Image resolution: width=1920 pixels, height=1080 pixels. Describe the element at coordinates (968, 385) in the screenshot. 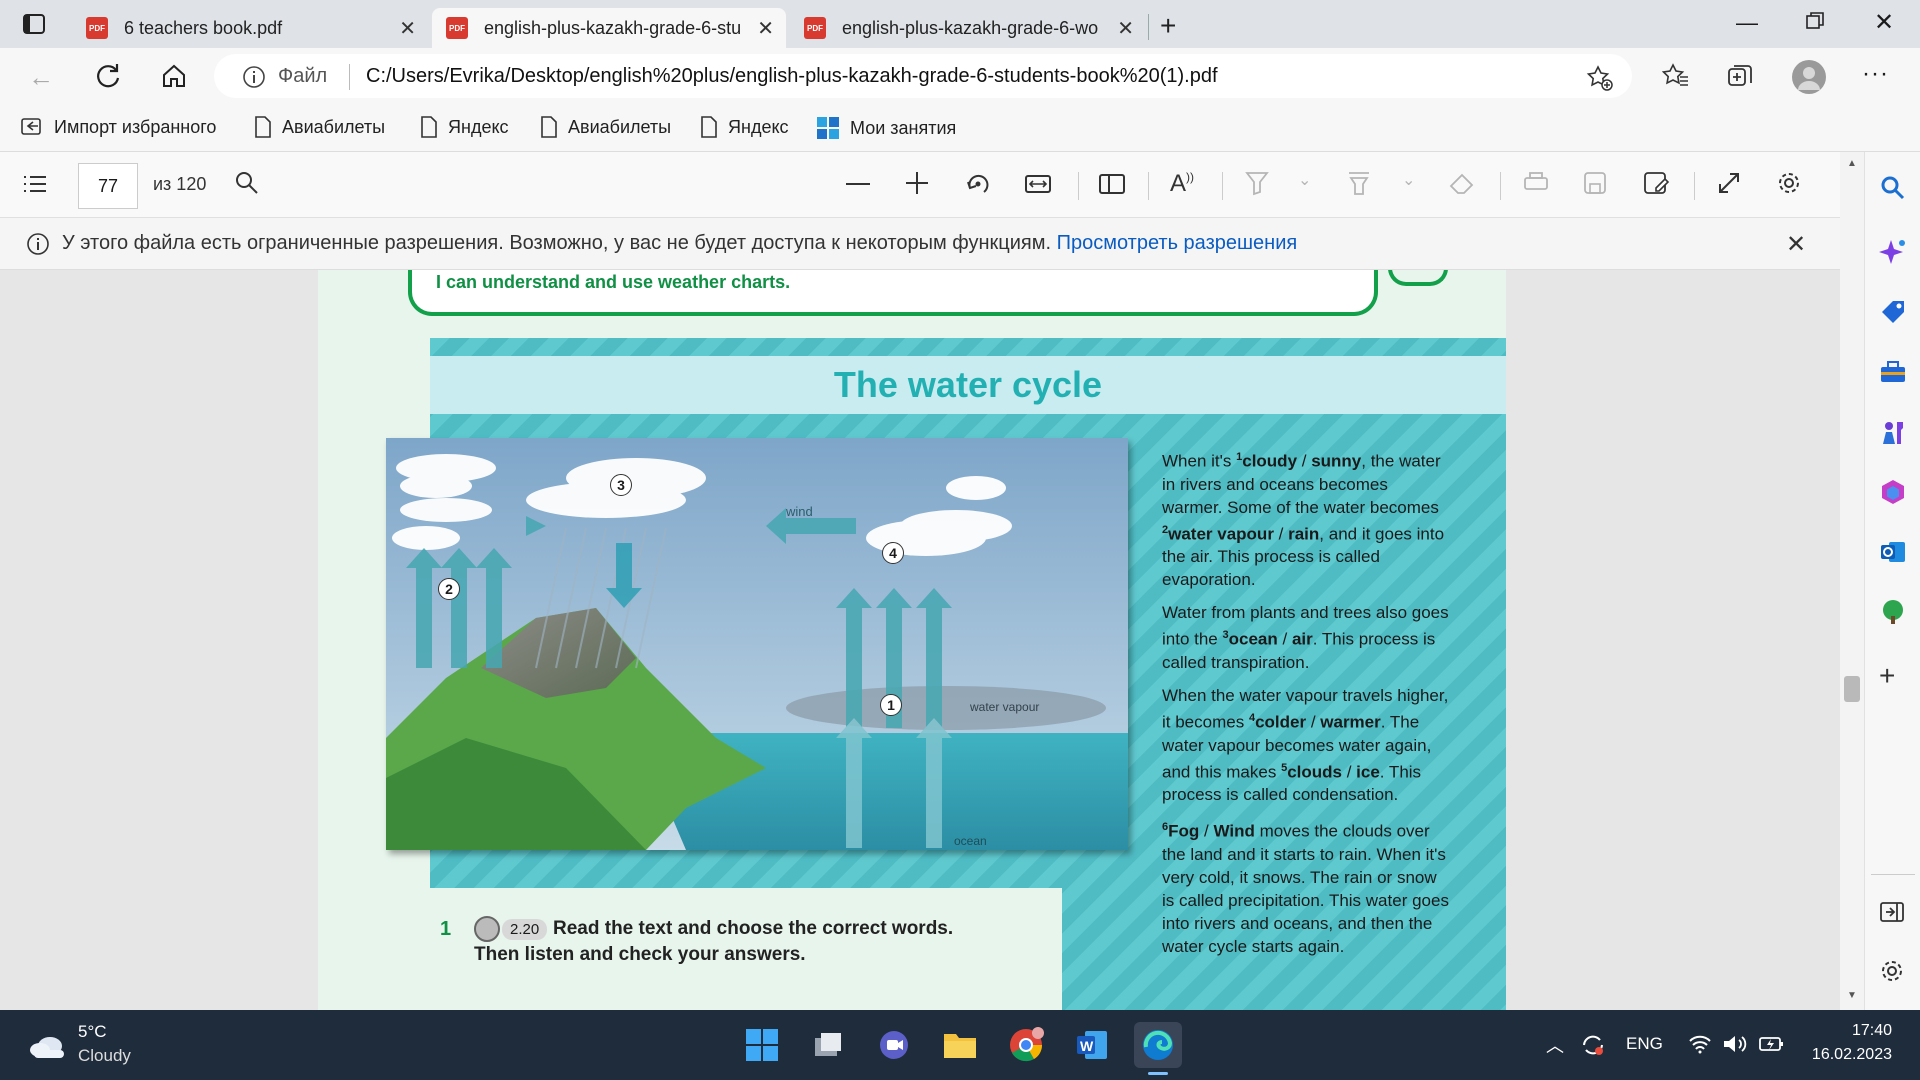

I see `title-banner: The water cycle` at that location.